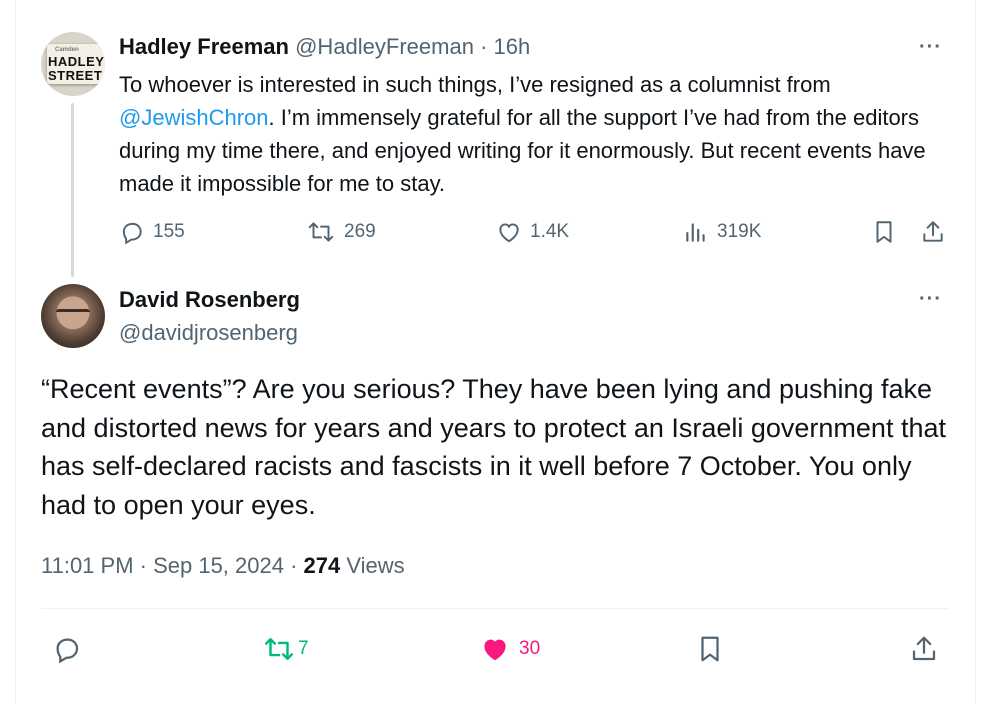 The image size is (993, 704). Describe the element at coordinates (512, 46) in the screenshot. I see `tweet-time: 16h` at that location.